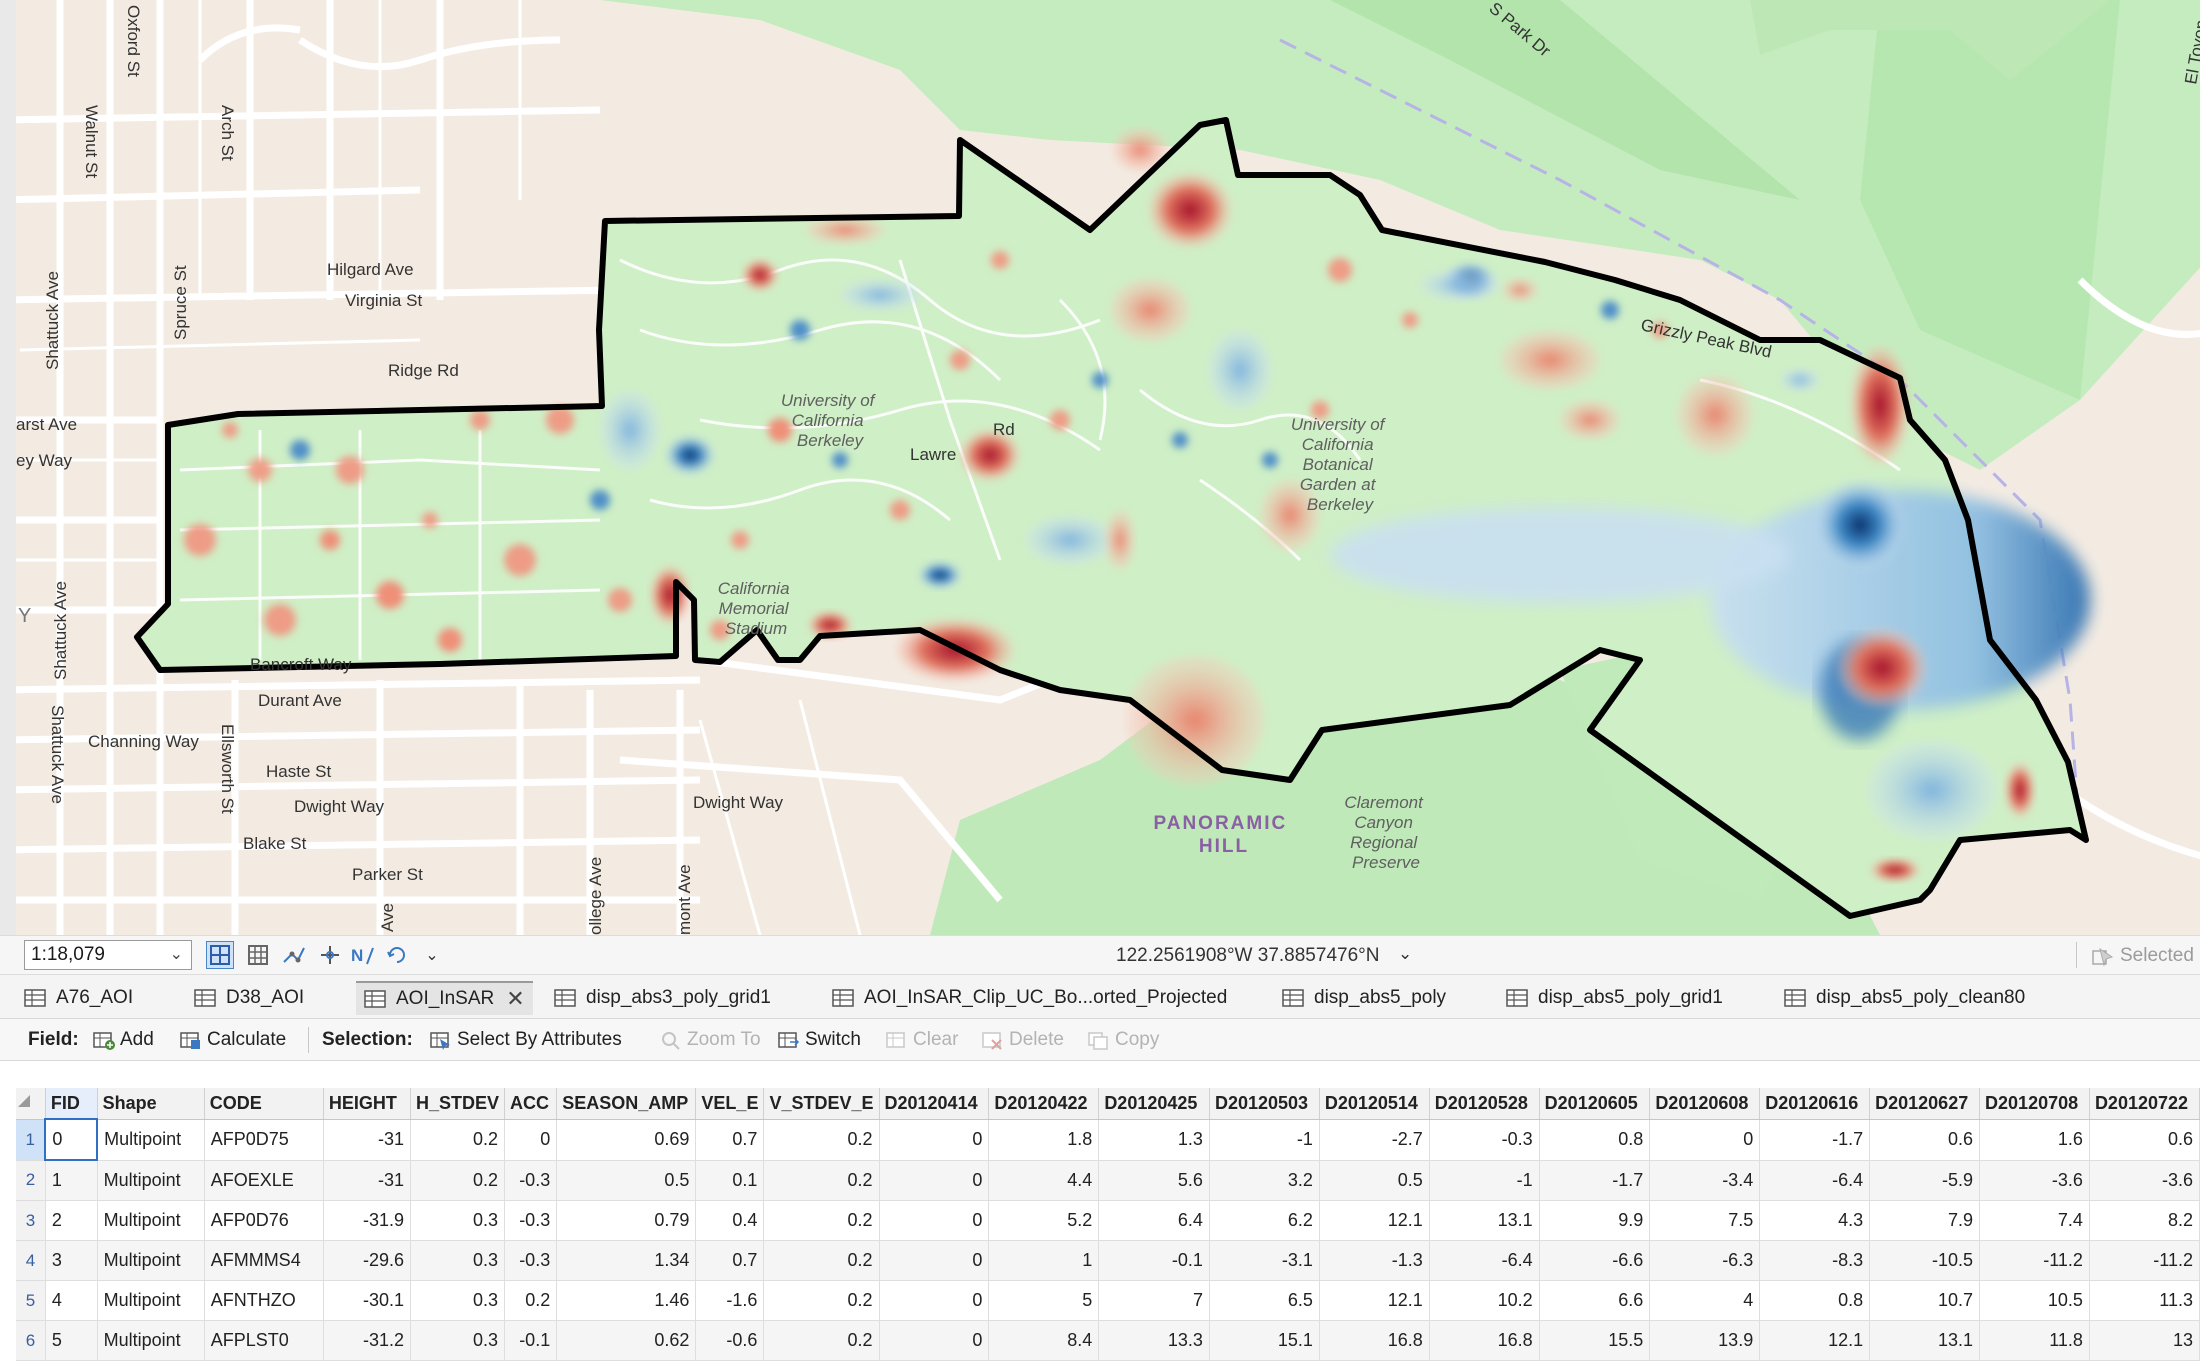 The height and width of the screenshot is (1364, 2200). Describe the element at coordinates (458, 1104) in the screenshot. I see `column-header-h-stdev: H_STDEV` at that location.